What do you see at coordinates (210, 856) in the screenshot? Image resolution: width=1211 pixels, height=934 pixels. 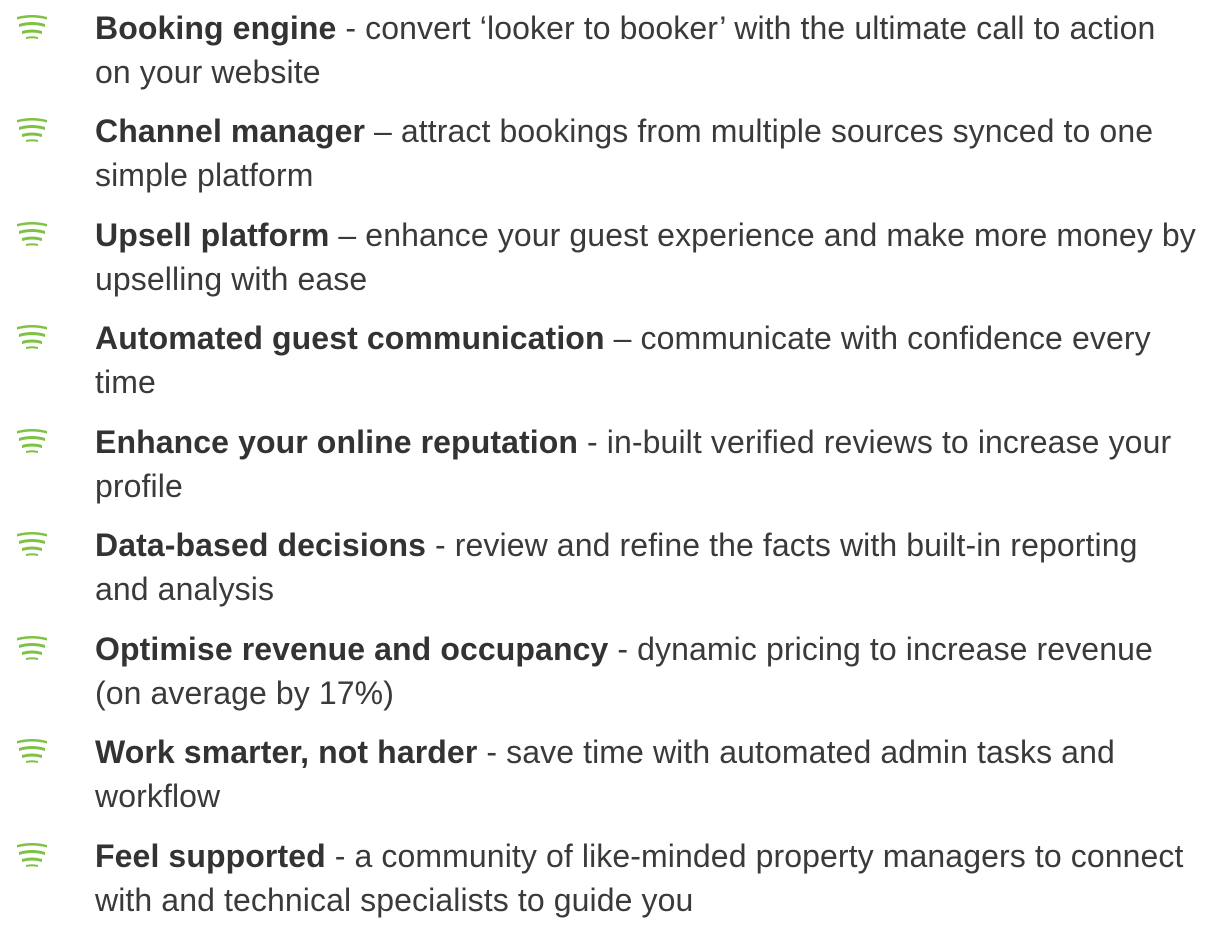 I see `feature-title: Feel supported` at bounding box center [210, 856].